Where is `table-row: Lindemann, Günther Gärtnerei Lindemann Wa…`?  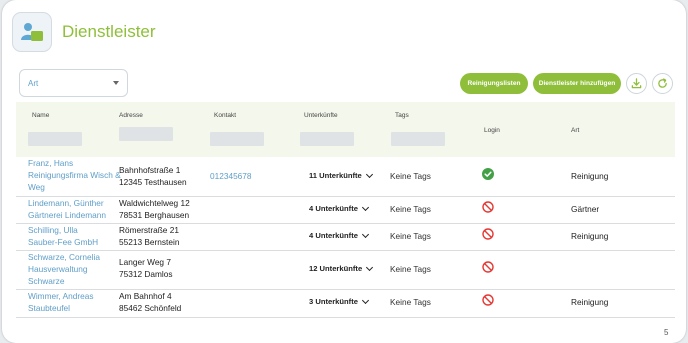 table-row: Lindemann, Günther Gärtnerei Lindemann Wa… is located at coordinates (345, 209).